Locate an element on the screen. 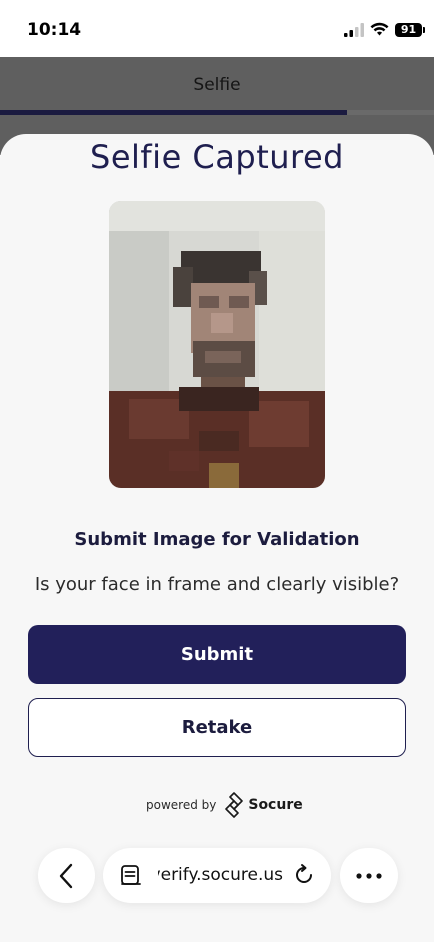 Image resolution: width=434 pixels, height=942 pixels. page-title: Selfie is located at coordinates (217, 85).